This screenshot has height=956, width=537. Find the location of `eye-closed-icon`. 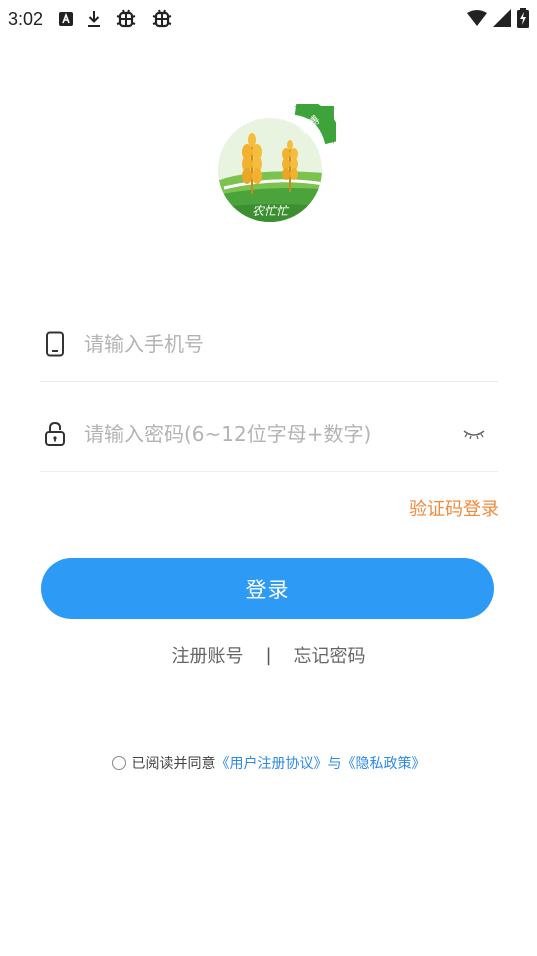

eye-closed-icon is located at coordinates (474, 434).